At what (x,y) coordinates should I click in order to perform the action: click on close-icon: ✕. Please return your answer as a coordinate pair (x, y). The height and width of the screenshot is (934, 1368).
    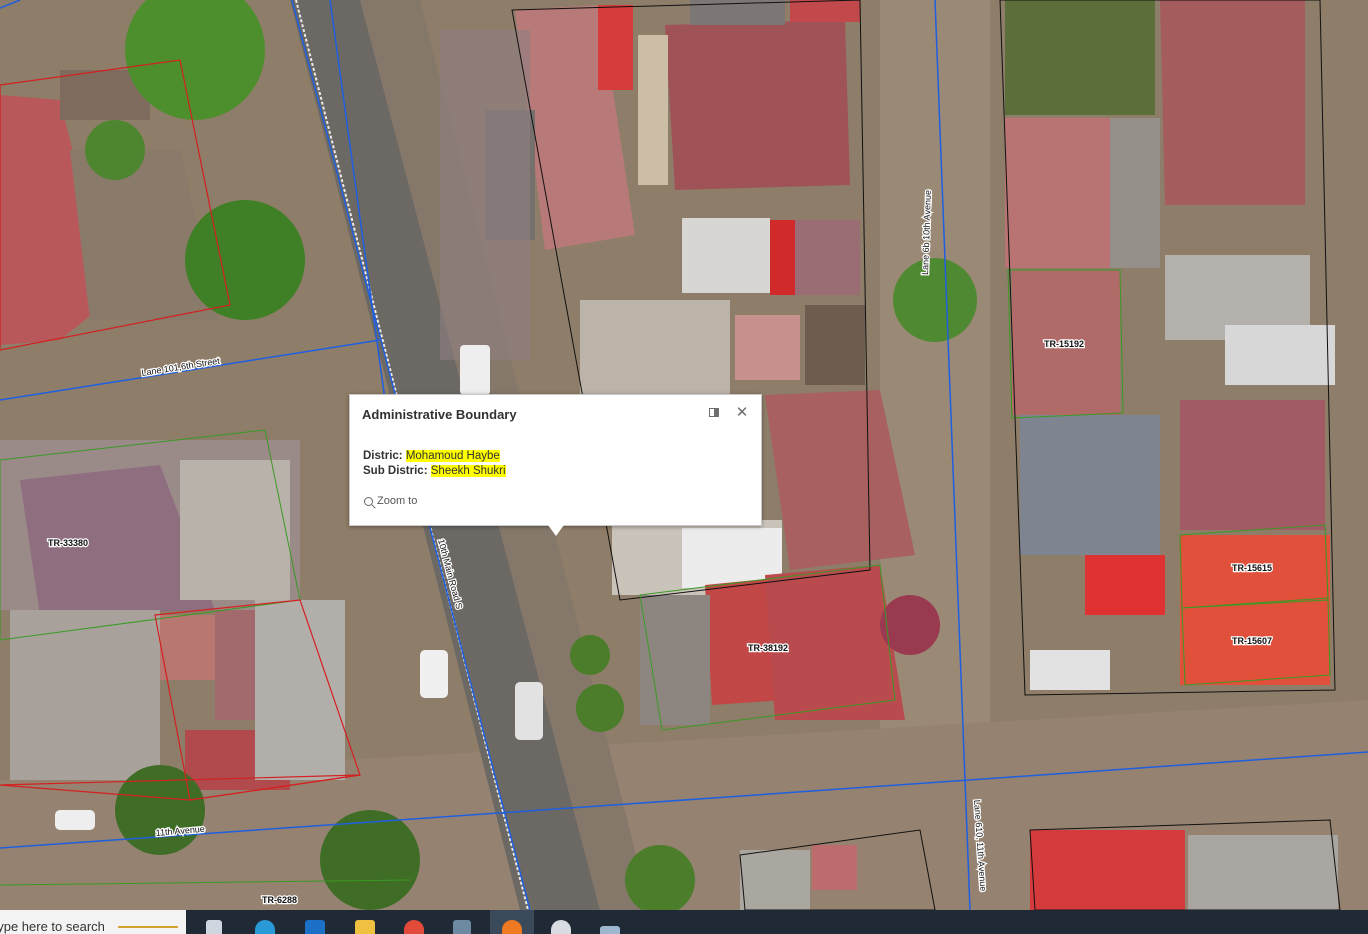
    Looking at the image, I should click on (742, 412).